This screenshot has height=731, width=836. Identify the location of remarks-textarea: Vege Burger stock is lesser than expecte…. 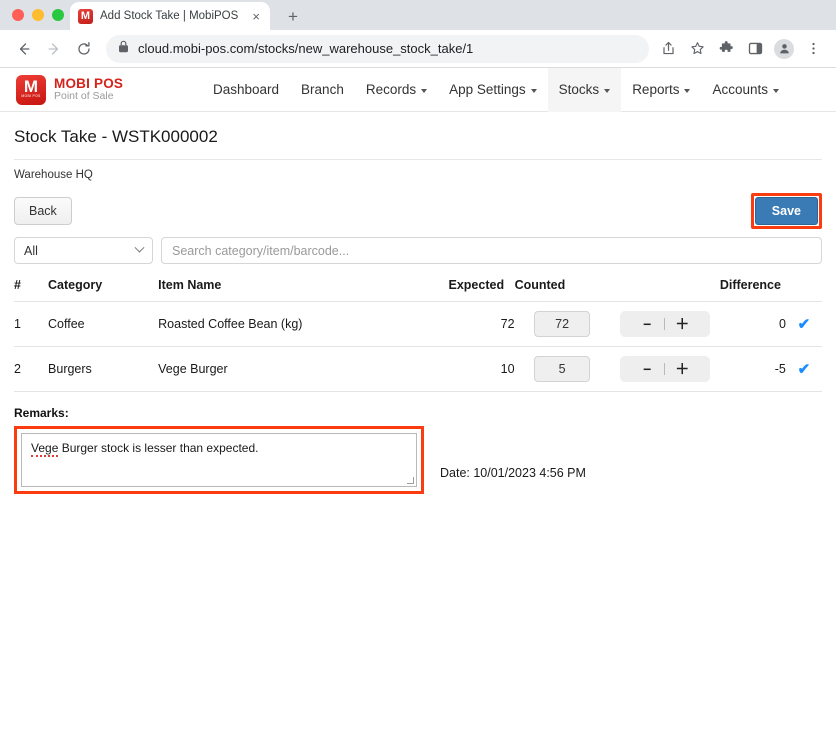
(219, 460).